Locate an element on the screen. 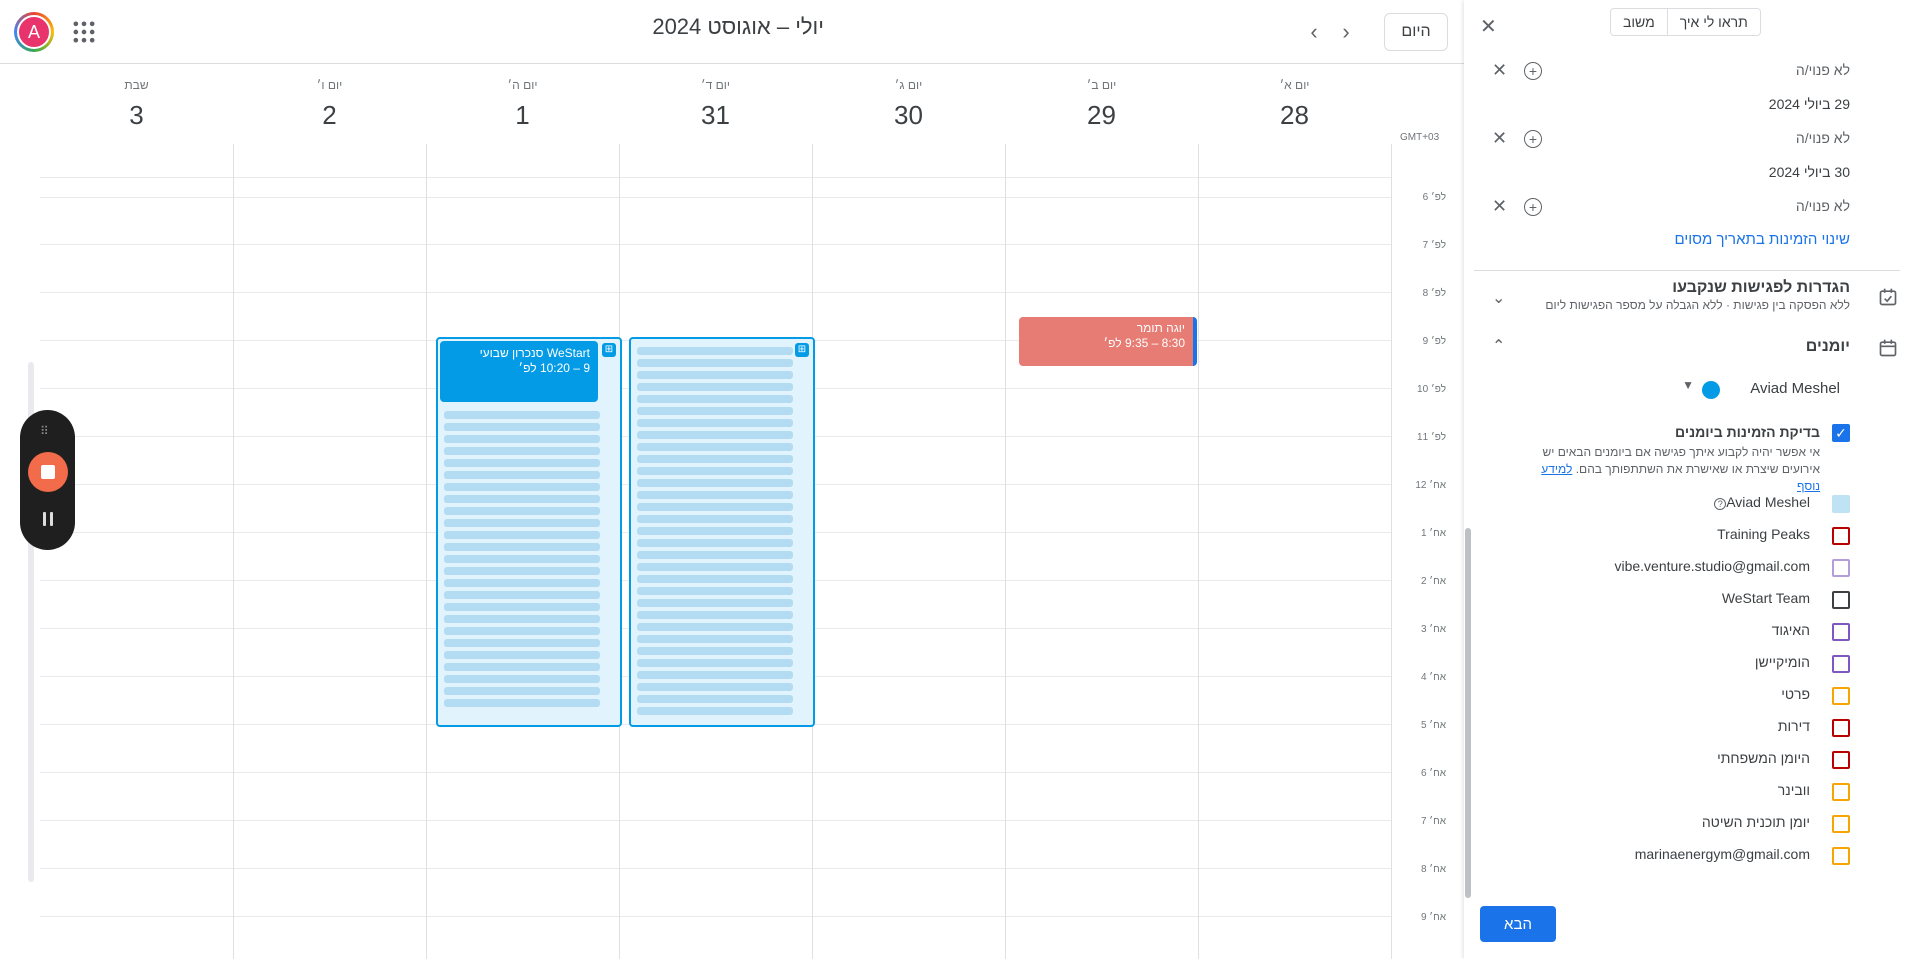  drag-handle-icon: ⠿ is located at coordinates (45, 431).